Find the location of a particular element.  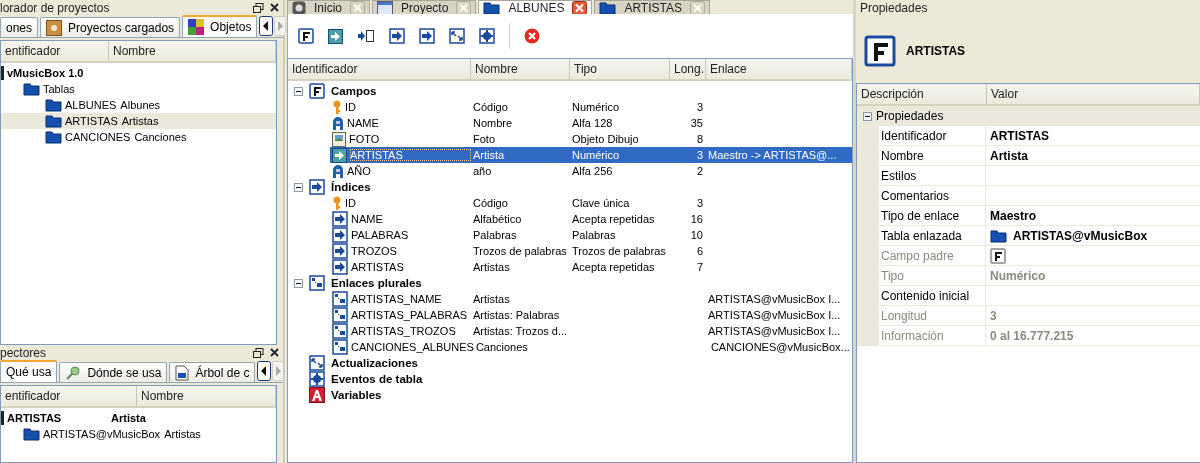

identifier-cell: ARTISTAS_PALABRAS is located at coordinates (411, 315).